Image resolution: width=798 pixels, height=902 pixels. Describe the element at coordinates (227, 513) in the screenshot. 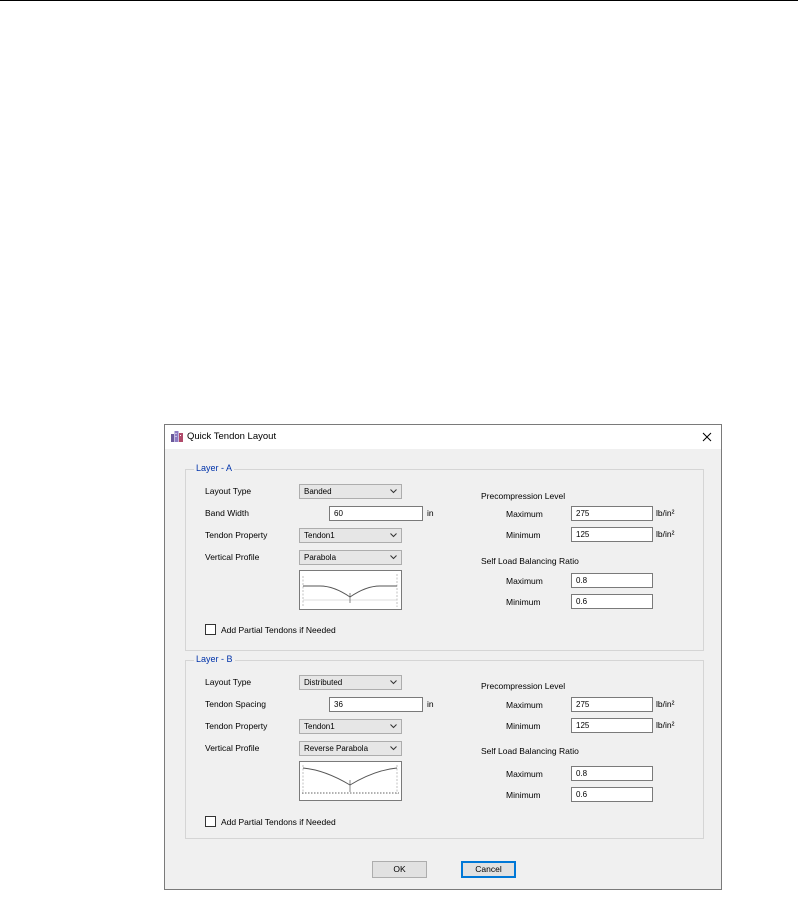

I see `band-width-label: Band Width` at that location.